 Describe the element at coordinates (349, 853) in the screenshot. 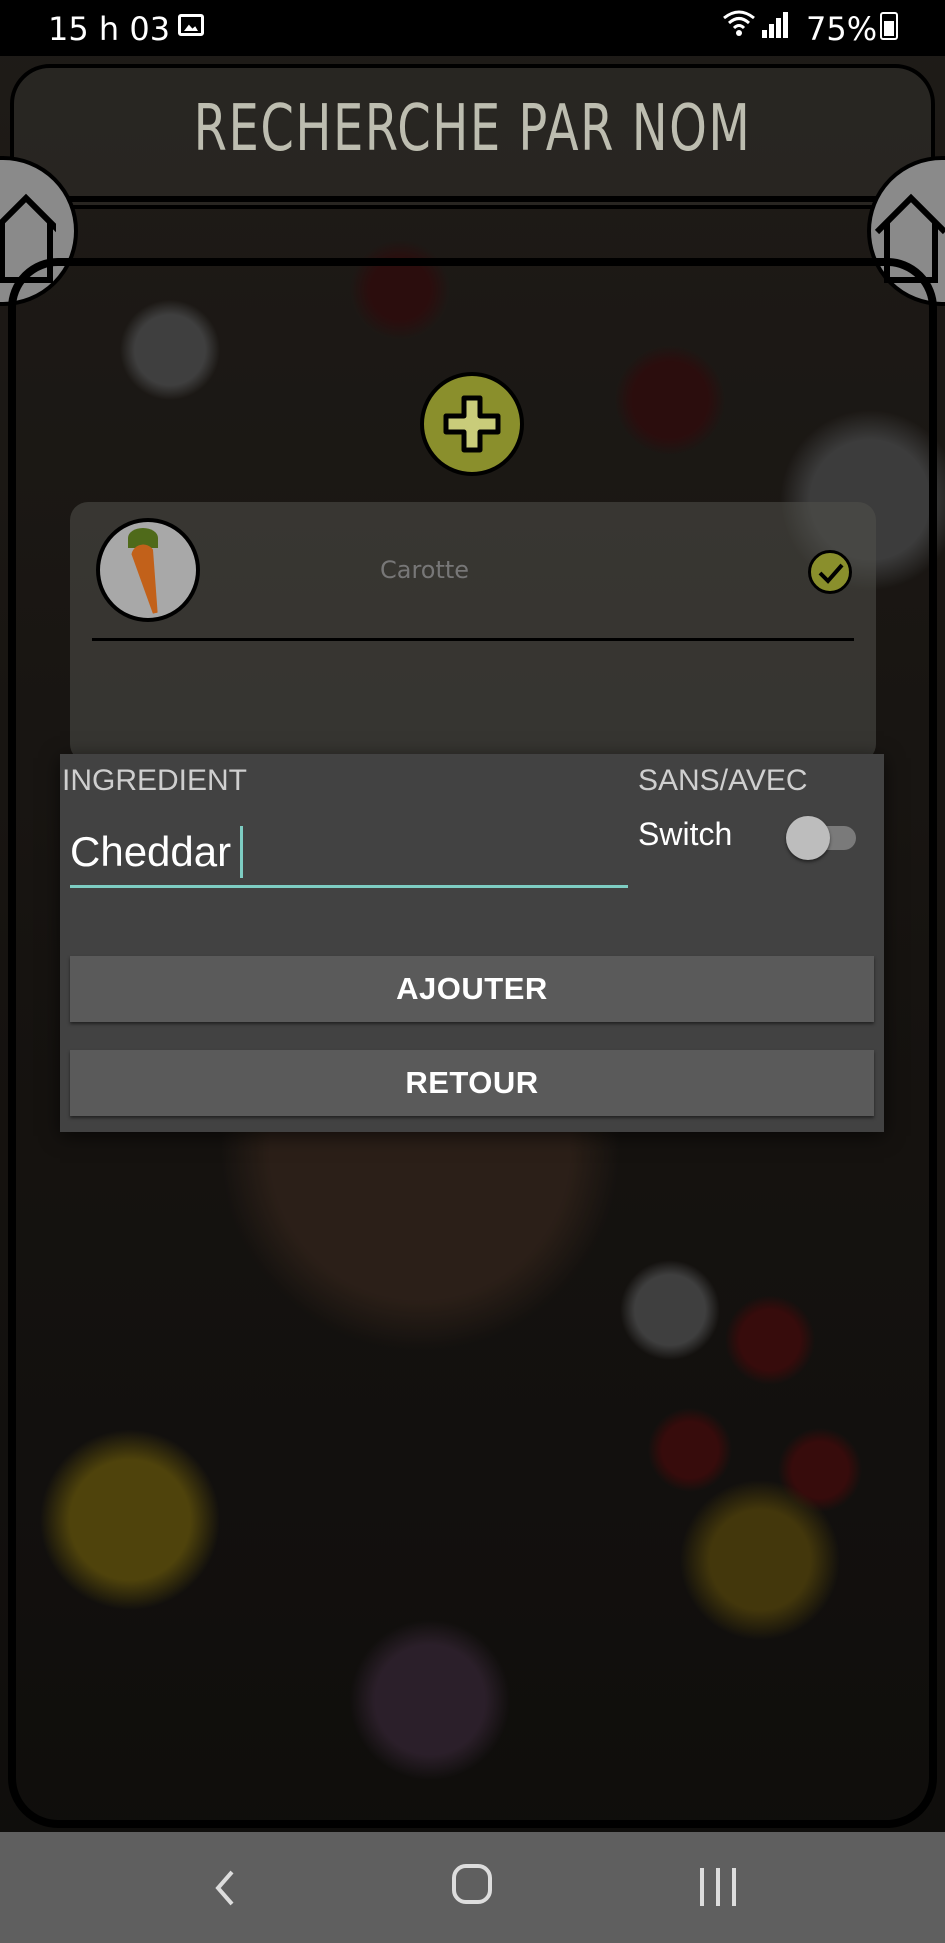

I see `ingredient-input` at that location.